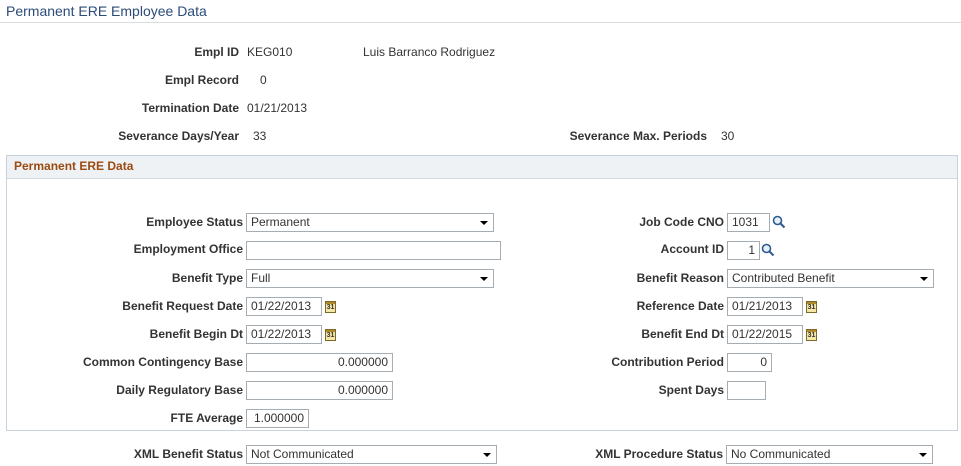 The height and width of the screenshot is (466, 961). What do you see at coordinates (182, 306) in the screenshot?
I see `benefit-request-date-label: Benefit Request Date` at bounding box center [182, 306].